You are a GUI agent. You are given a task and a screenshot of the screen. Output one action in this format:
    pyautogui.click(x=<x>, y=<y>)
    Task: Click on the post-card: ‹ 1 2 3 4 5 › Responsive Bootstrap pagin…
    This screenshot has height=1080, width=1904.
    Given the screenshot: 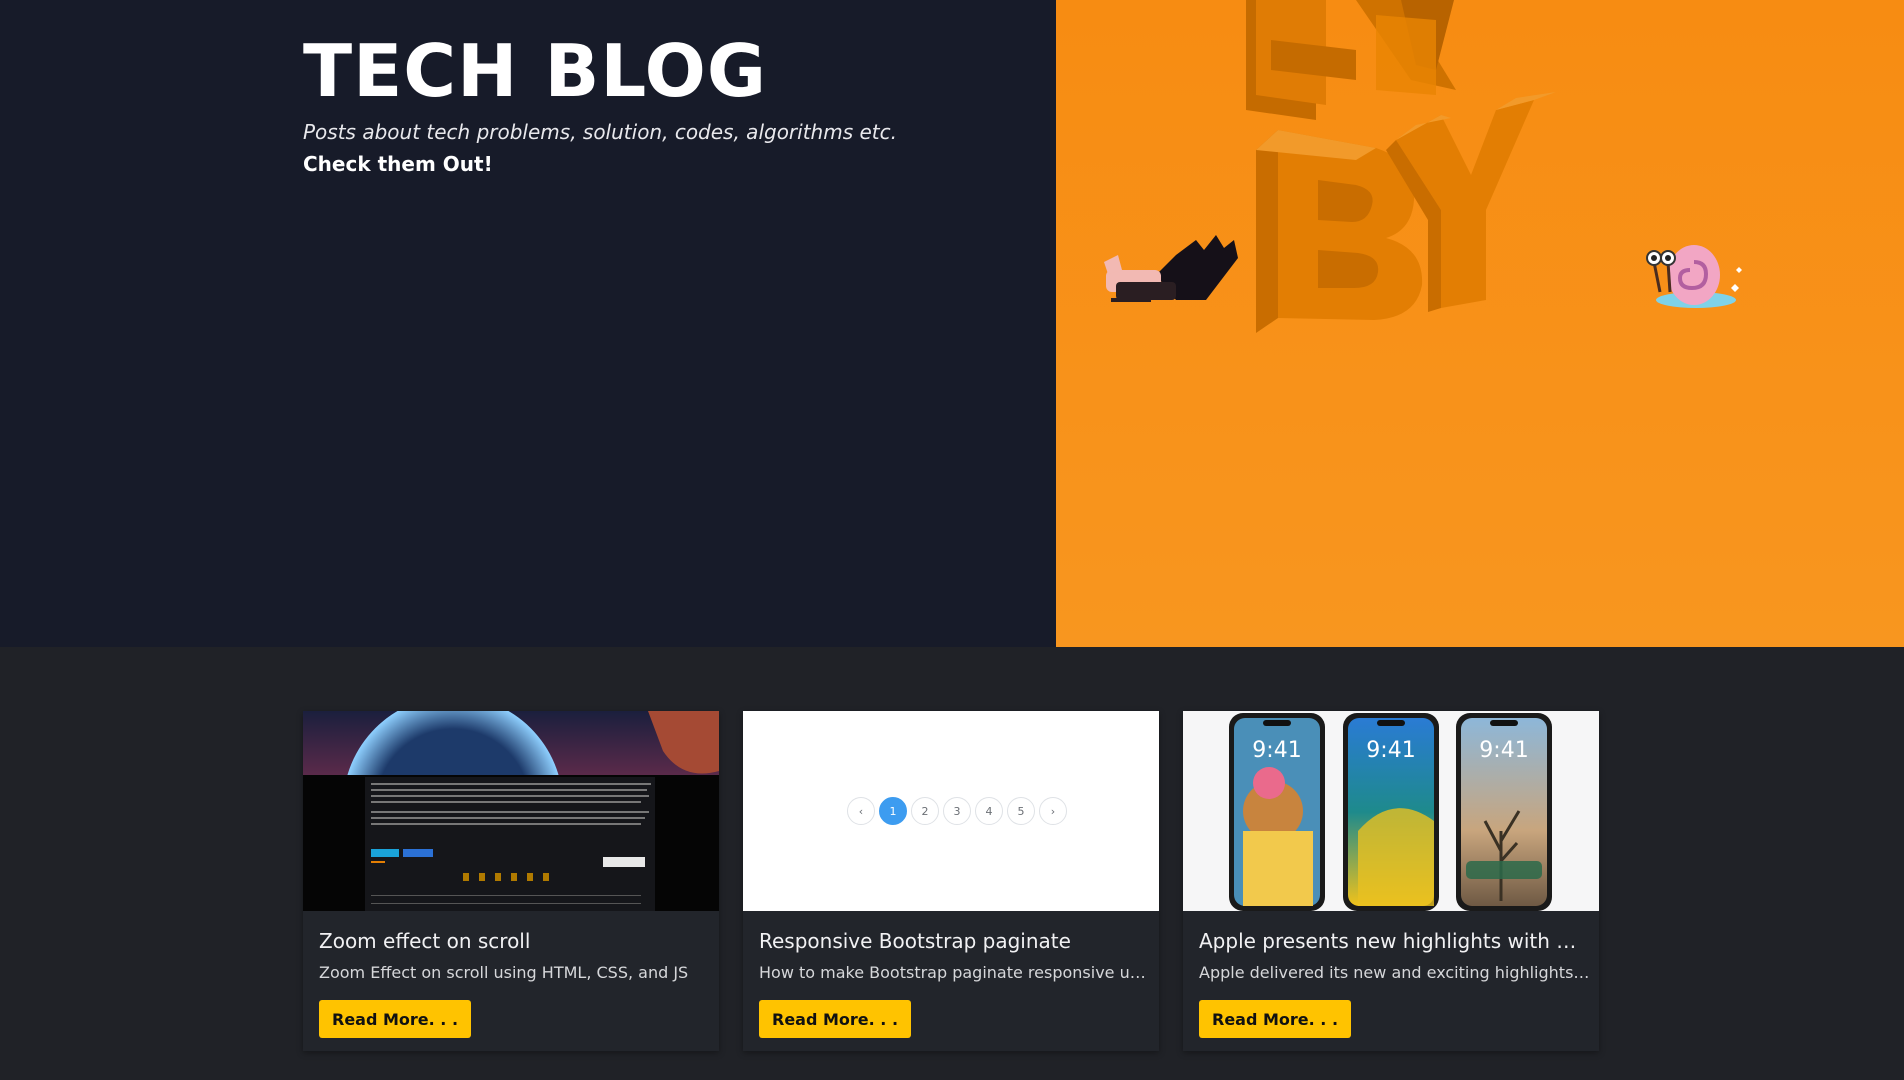 What is the action you would take?
    pyautogui.click(x=951, y=881)
    